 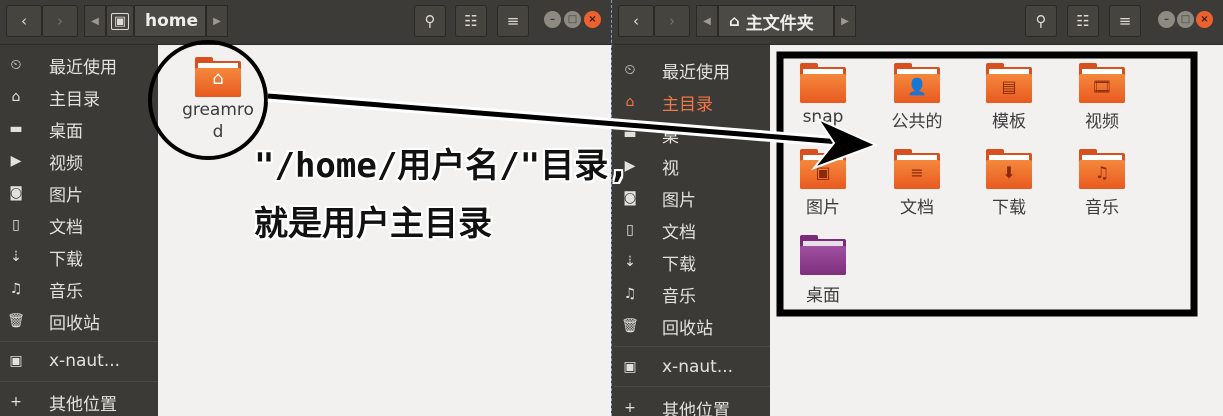 What do you see at coordinates (16, 402) in the screenshot?
I see `plus-icon: +` at bounding box center [16, 402].